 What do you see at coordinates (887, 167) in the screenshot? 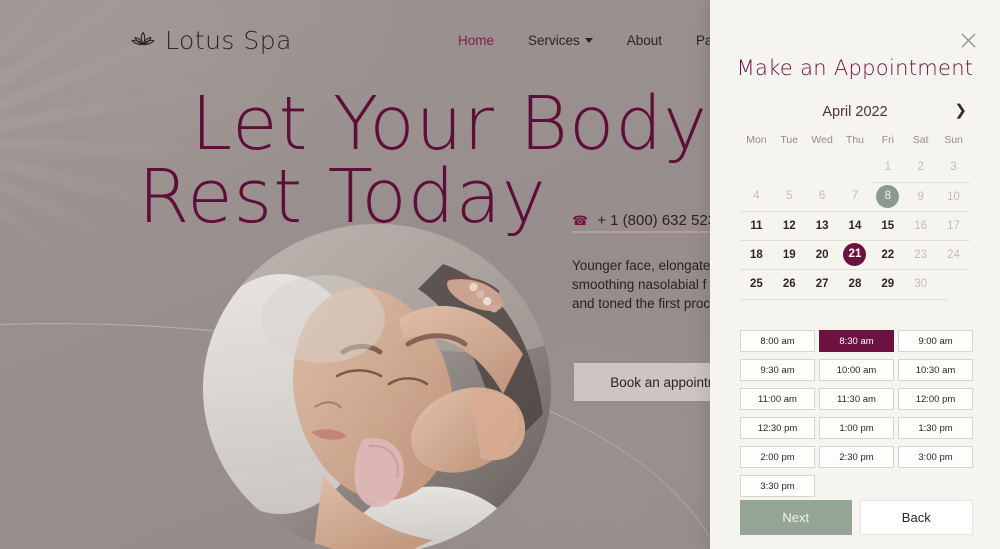
I see `calendar-day: 1` at bounding box center [887, 167].